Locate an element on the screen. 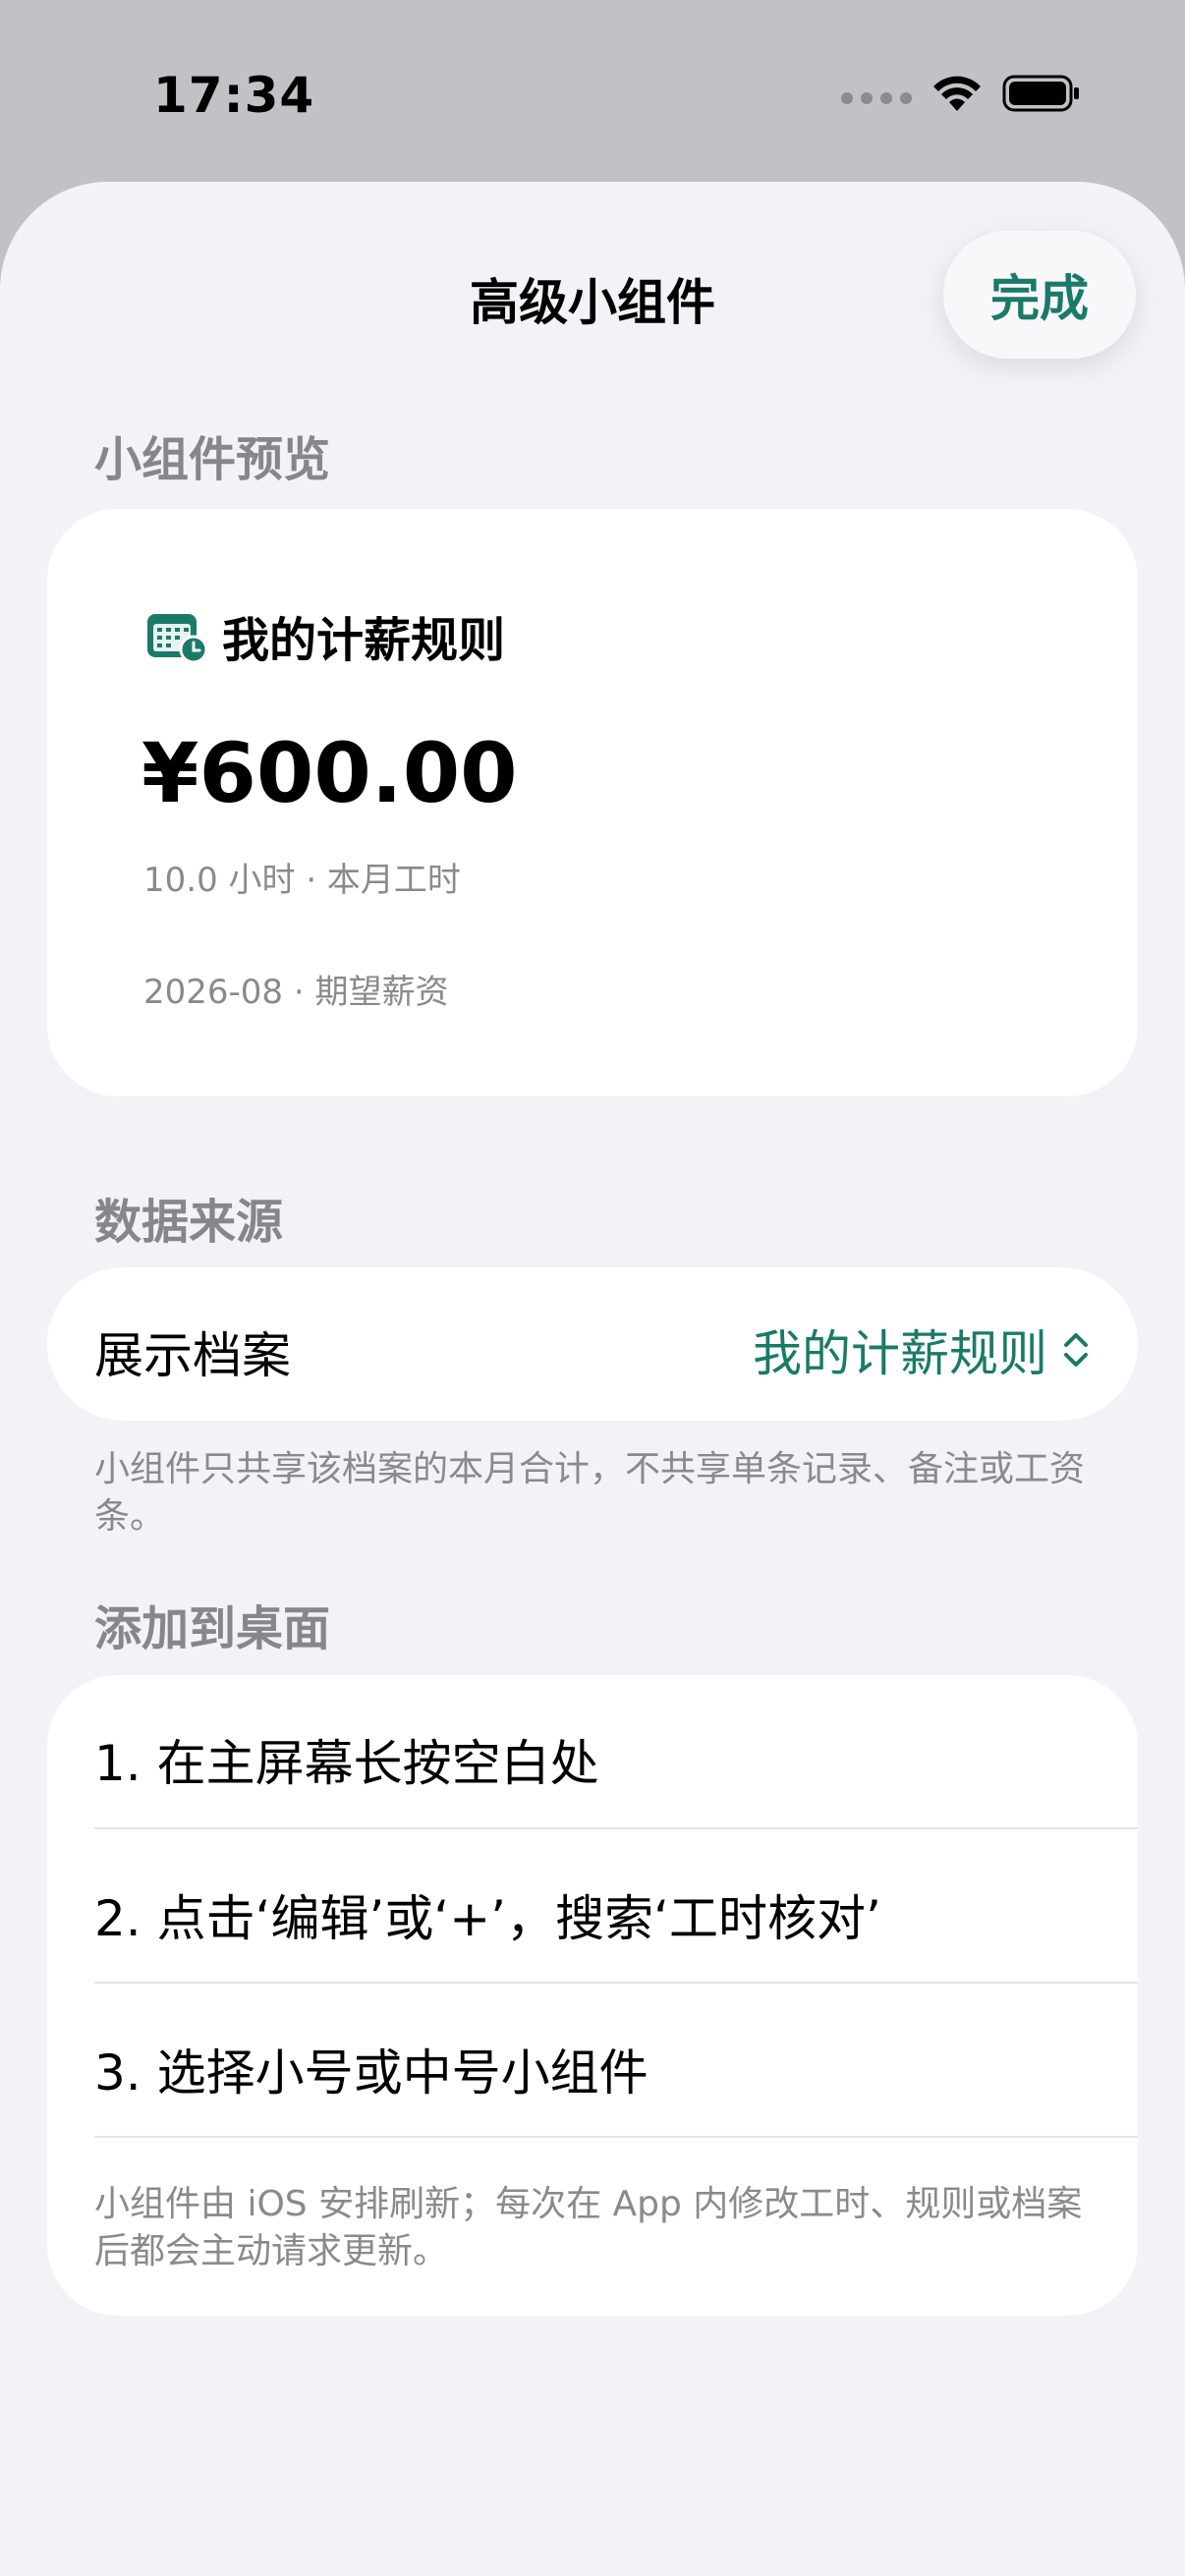 The image size is (1185, 2576). profile-picker-value: 我的计薪规则 is located at coordinates (922, 1350).